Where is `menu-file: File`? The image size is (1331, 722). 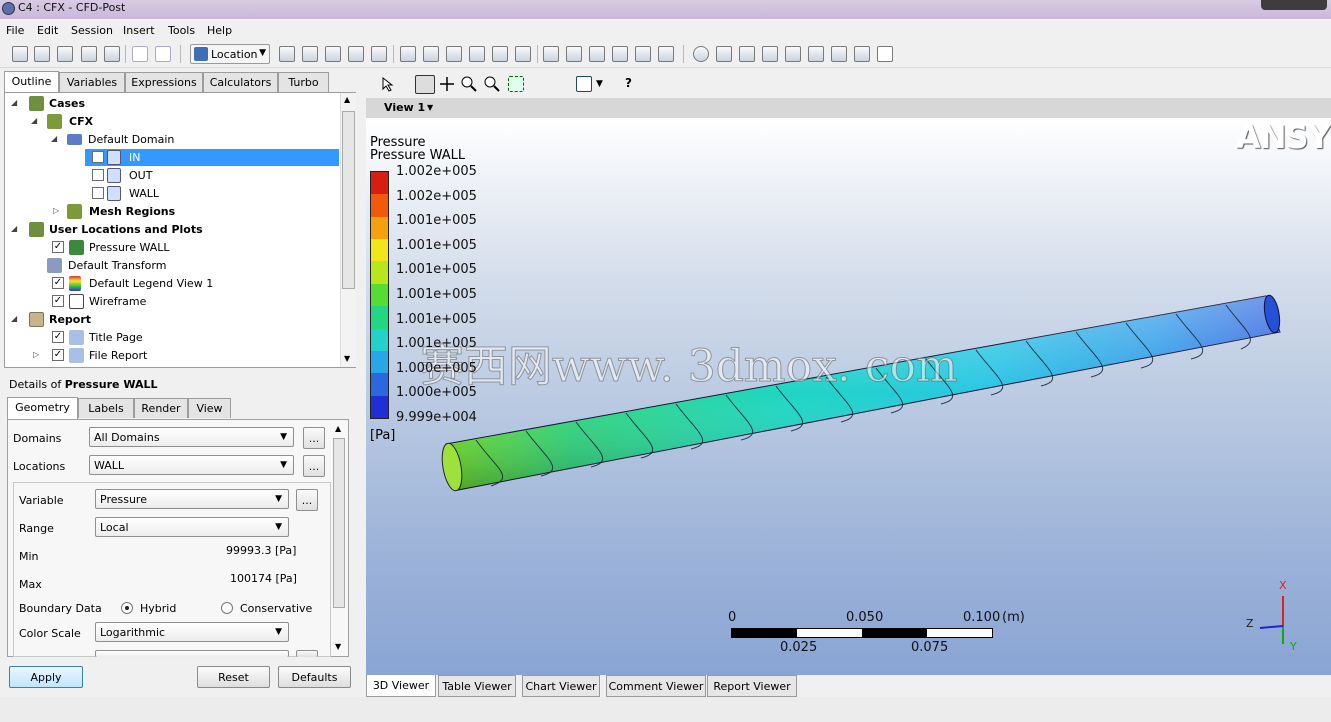
menu-file: File is located at coordinates (15, 30).